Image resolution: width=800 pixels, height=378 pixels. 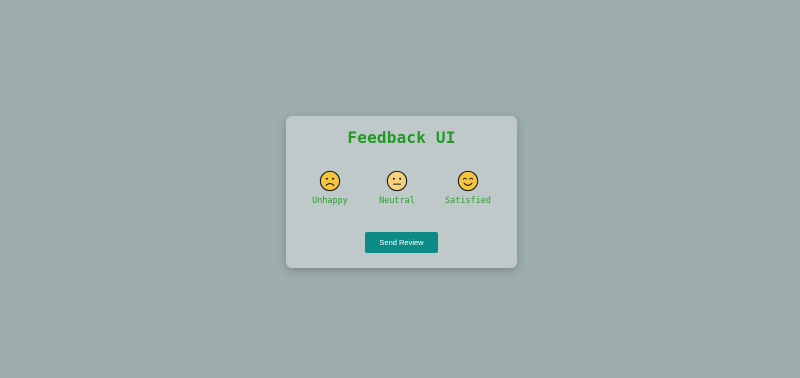 I want to click on rating-label-neutral: Neutral, so click(x=397, y=201).